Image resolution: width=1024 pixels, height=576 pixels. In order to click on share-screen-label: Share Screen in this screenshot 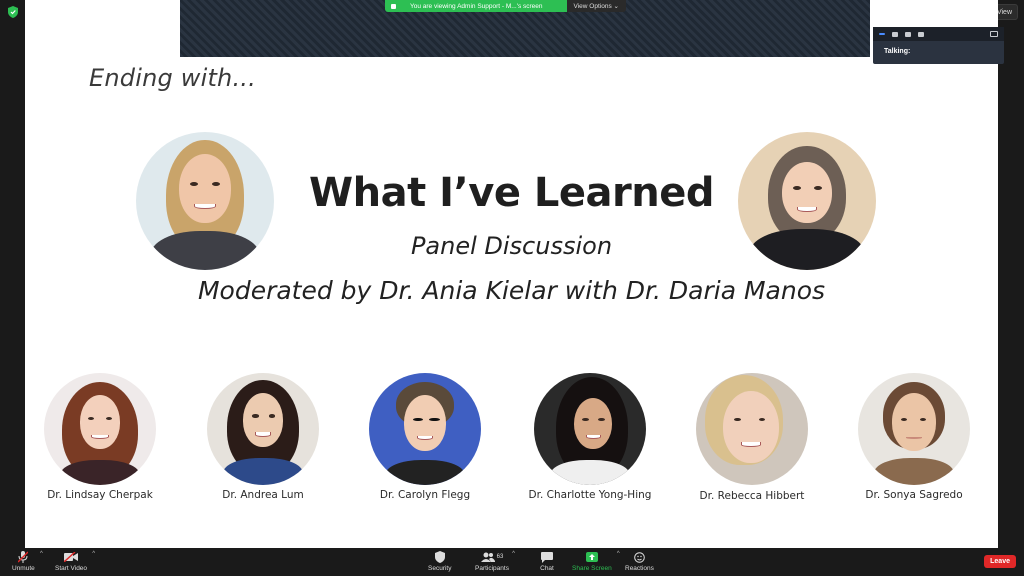, I will do `click(592, 568)`.